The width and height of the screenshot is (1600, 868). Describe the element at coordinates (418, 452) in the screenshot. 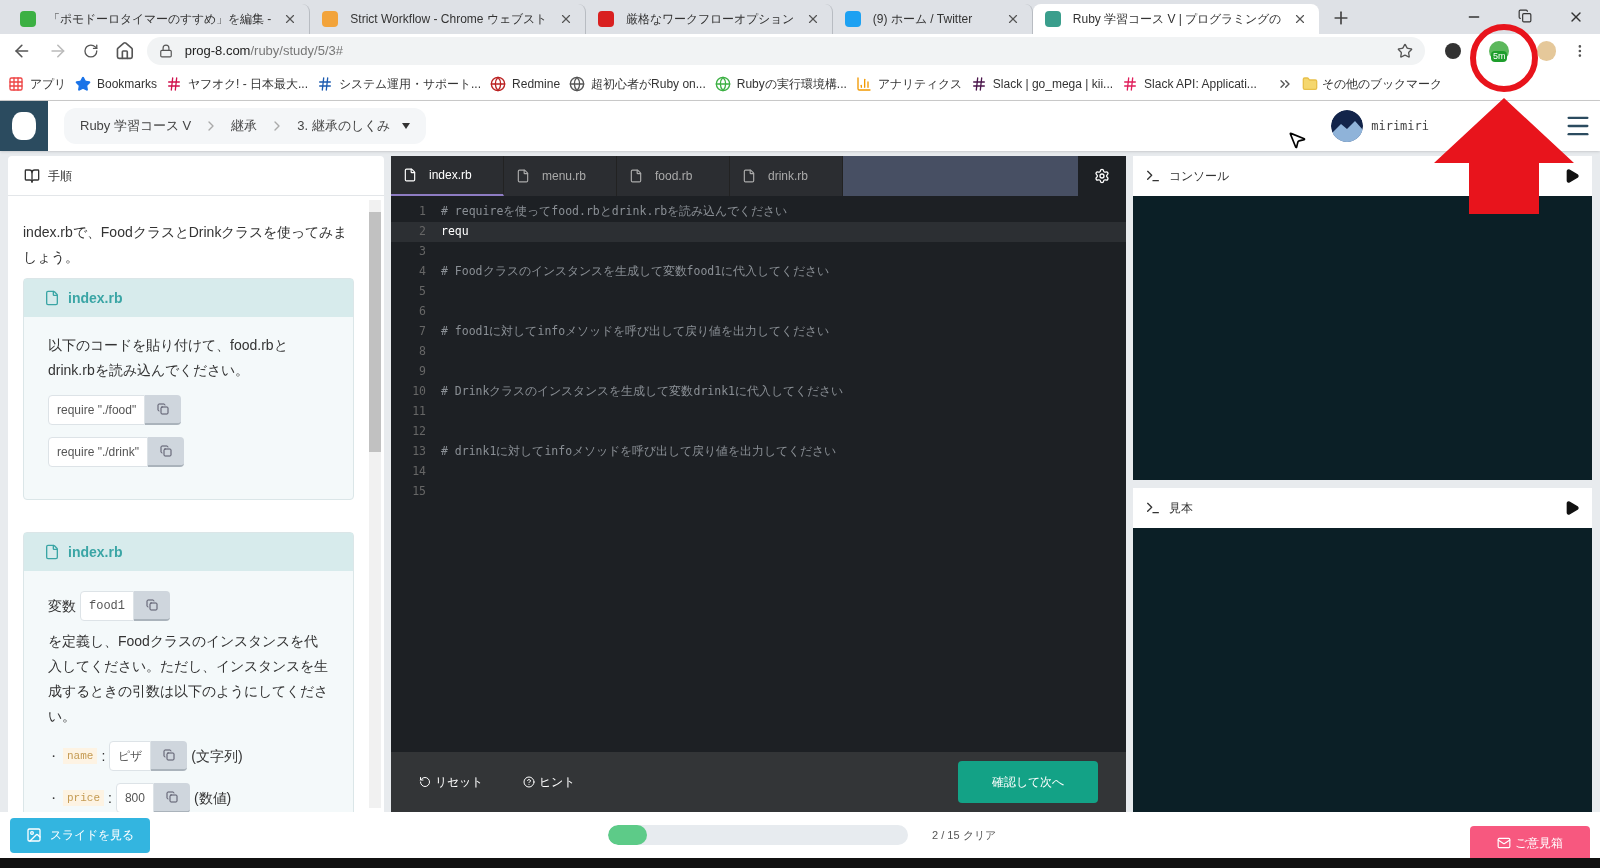

I see `line-number: 13` at that location.